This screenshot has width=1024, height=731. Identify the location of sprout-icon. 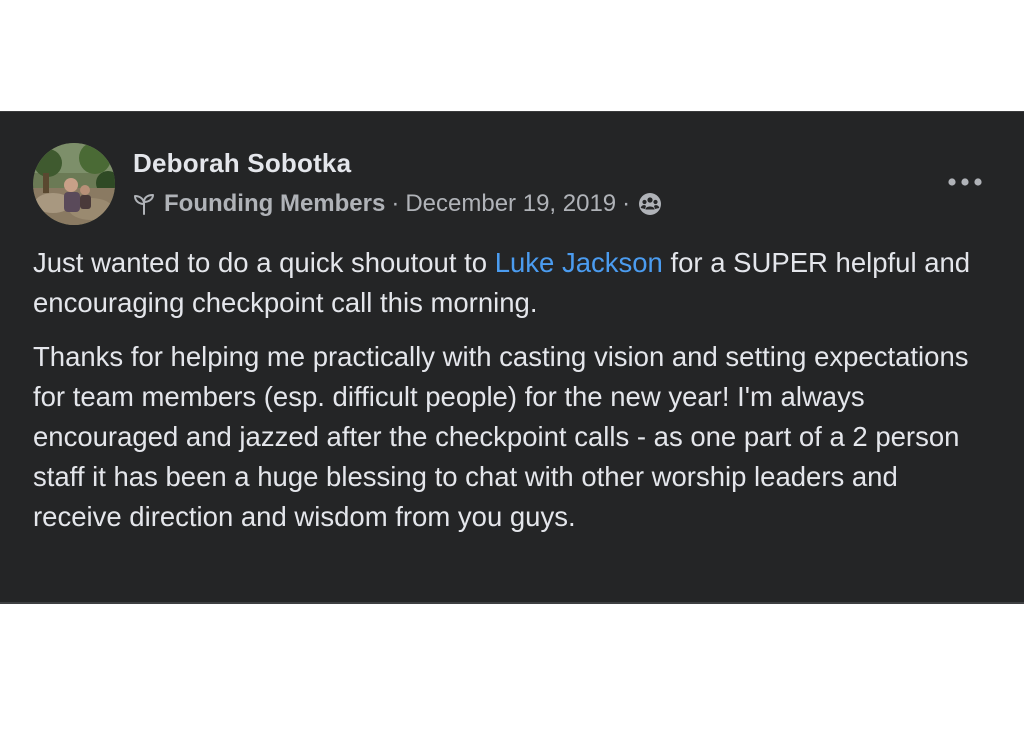
(144, 204).